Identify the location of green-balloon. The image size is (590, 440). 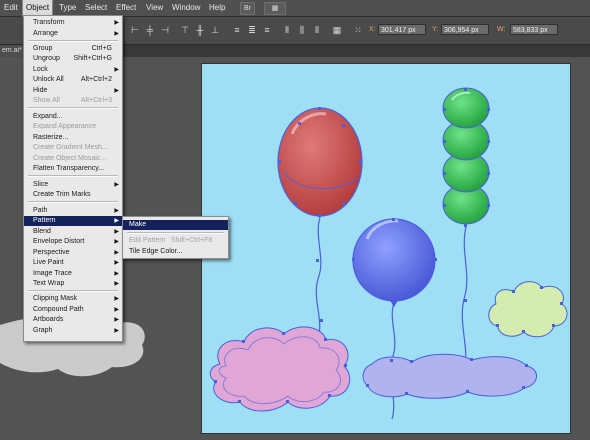
(466, 156).